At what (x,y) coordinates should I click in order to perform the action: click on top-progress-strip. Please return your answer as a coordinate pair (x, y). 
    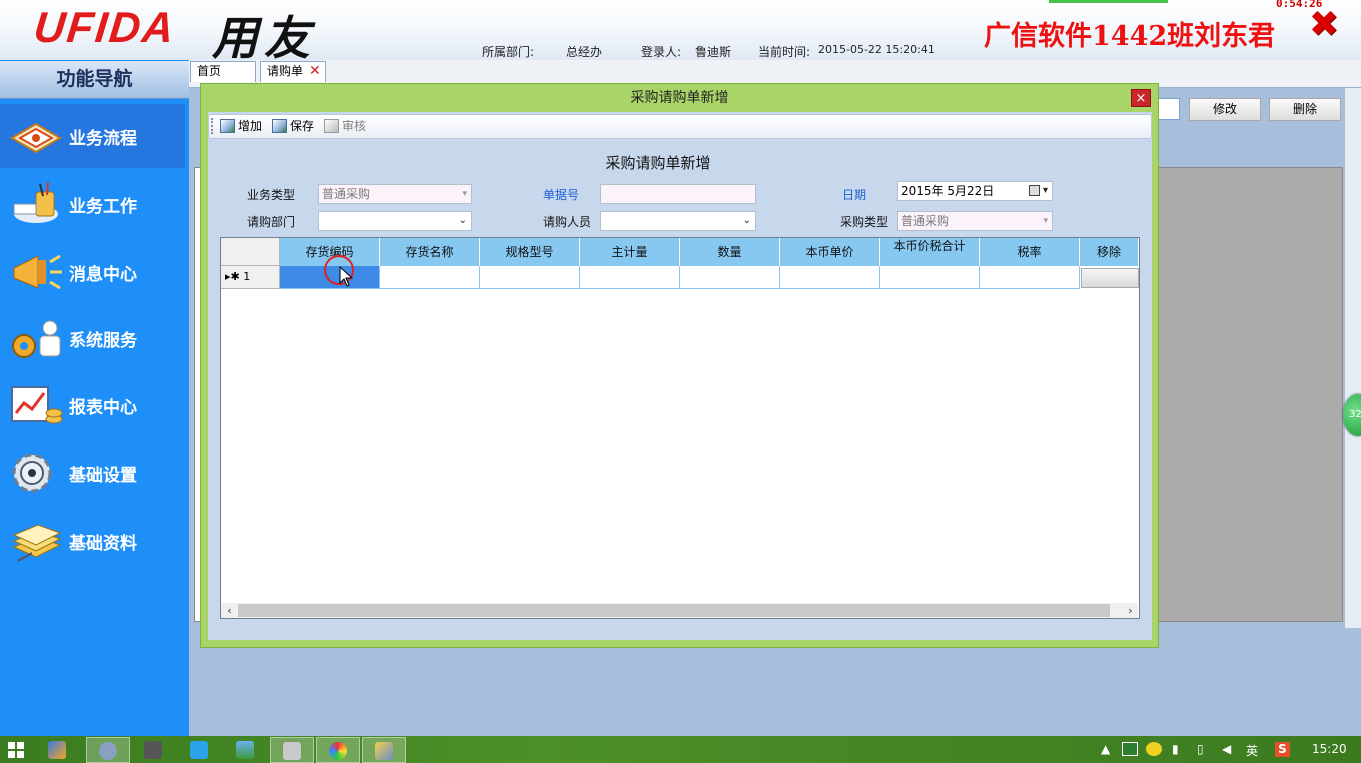
    Looking at the image, I should click on (1108, 1).